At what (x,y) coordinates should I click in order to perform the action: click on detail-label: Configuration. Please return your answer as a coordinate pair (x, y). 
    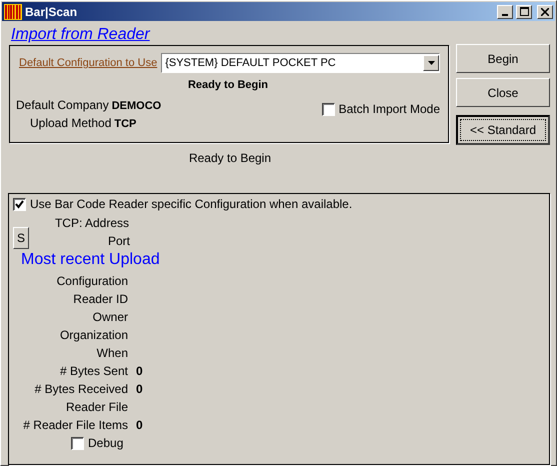
    Looking at the image, I should click on (92, 281).